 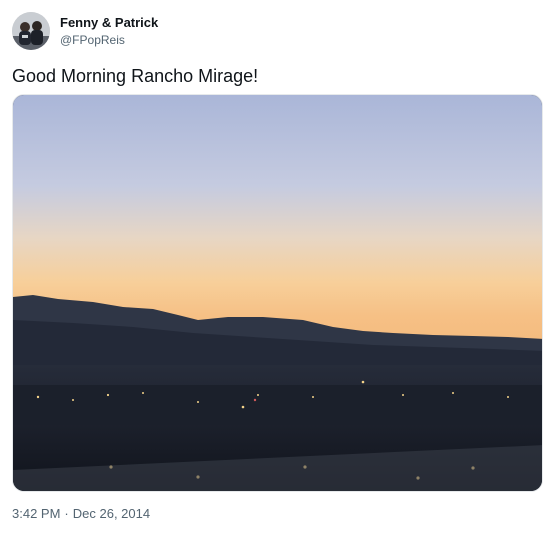 I want to click on tweet-timestamp: 3:42 PM · Dec 26, 2014, so click(x=81, y=513).